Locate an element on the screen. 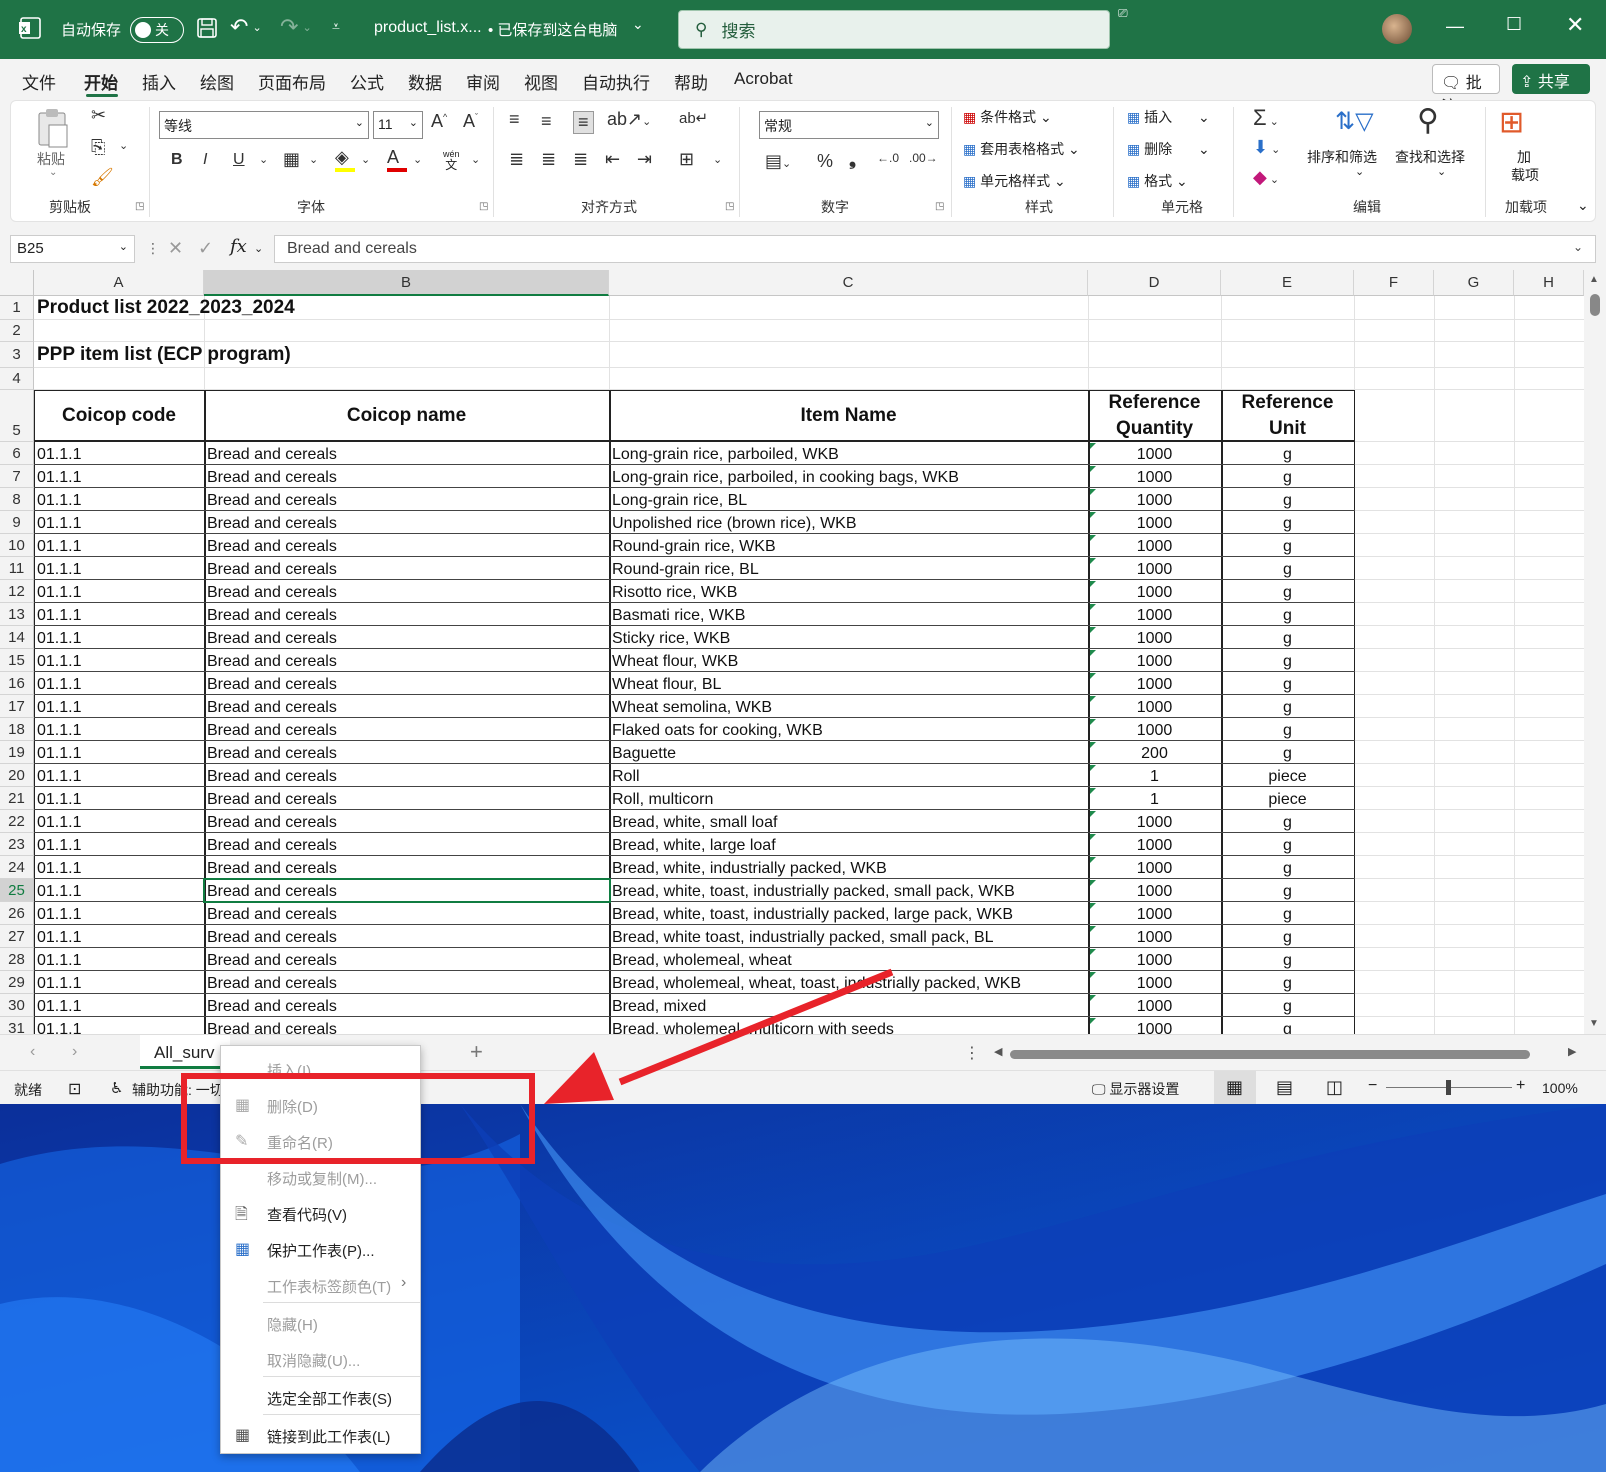 The image size is (1606, 1472). annotation-overlay is located at coordinates (537, 1066).